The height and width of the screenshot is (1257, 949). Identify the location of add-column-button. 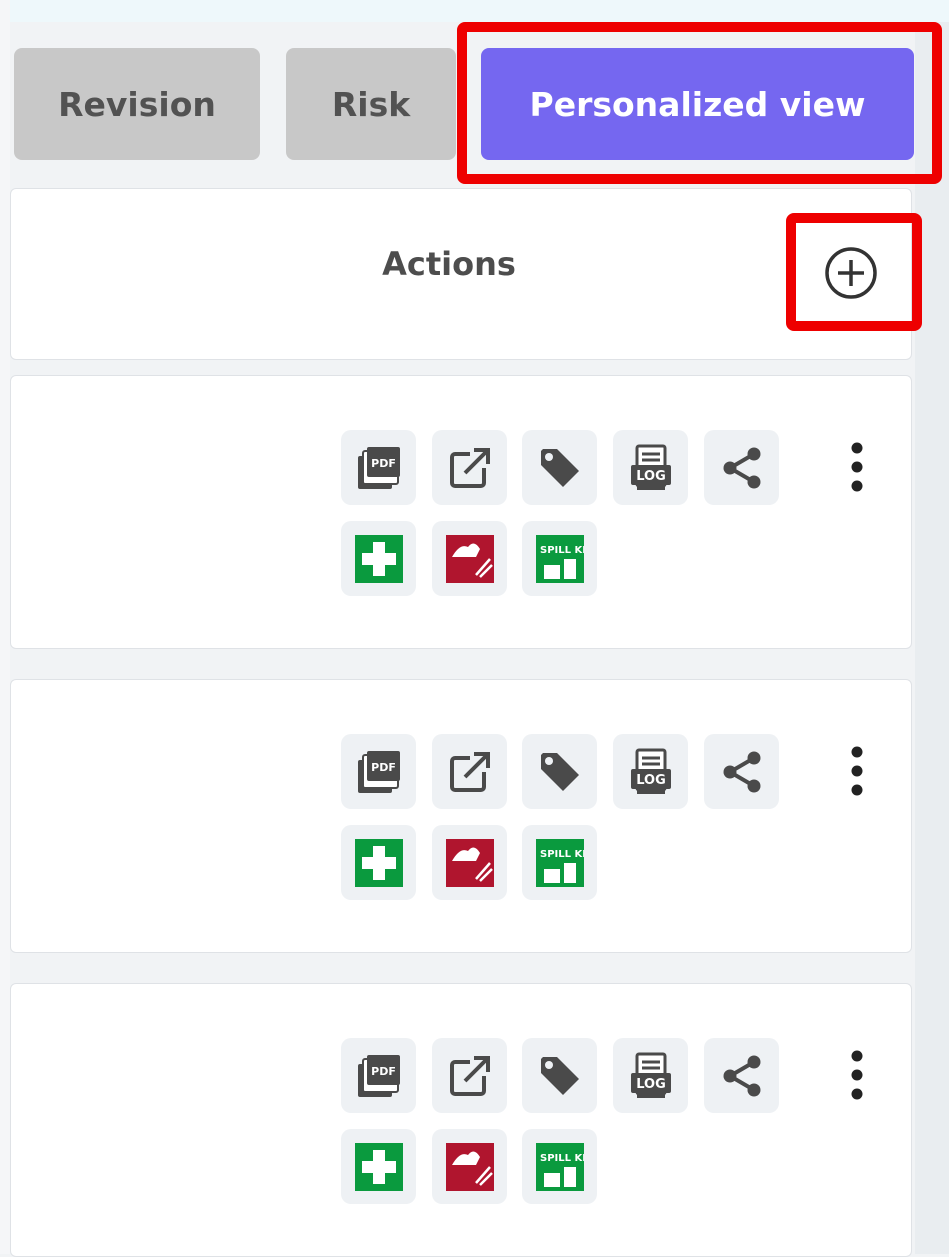
(851, 273).